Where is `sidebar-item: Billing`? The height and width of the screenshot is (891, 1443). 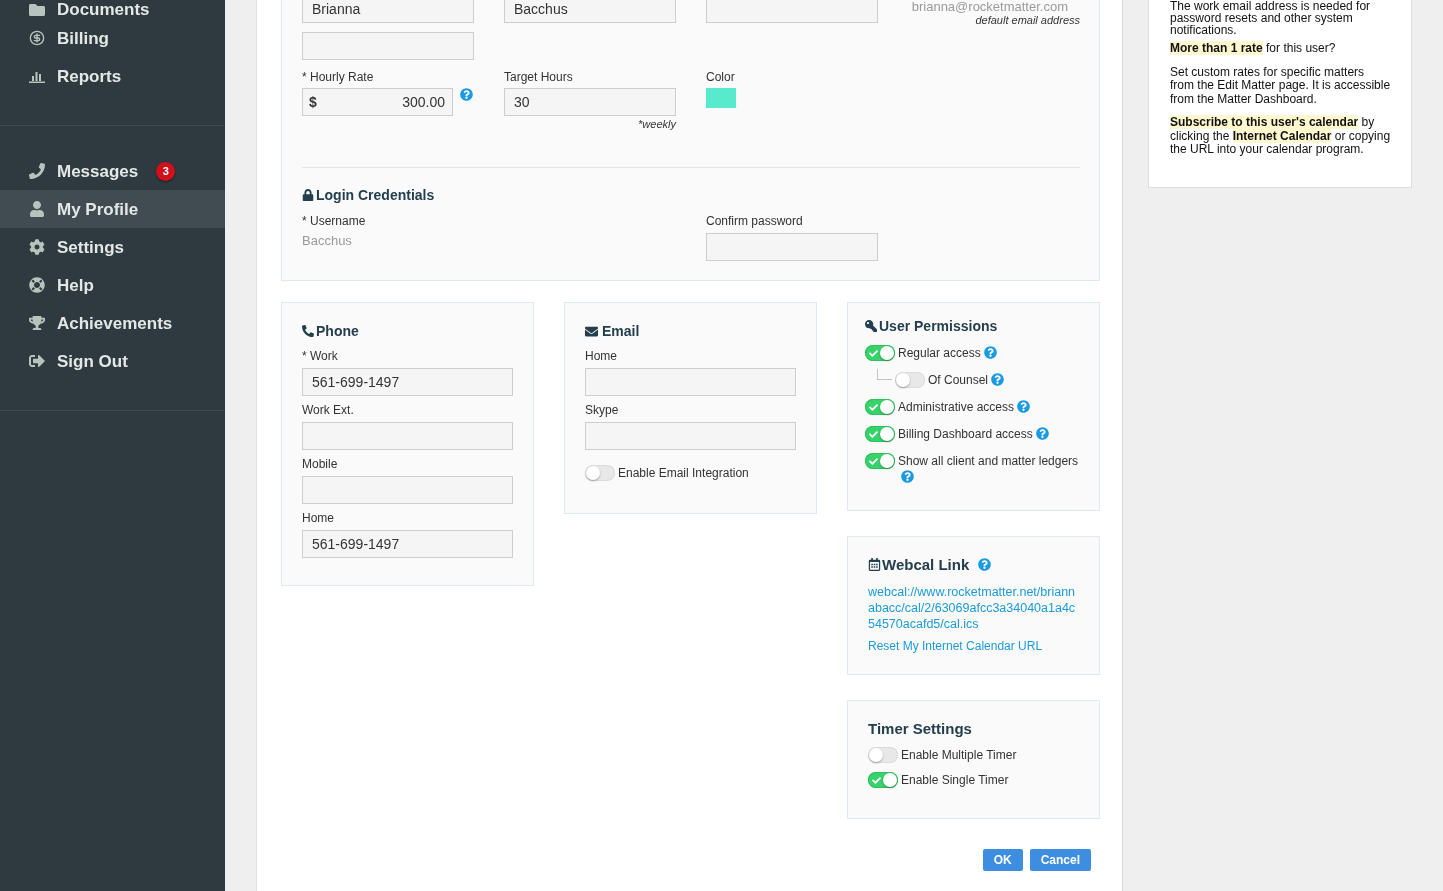
sidebar-item: Billing is located at coordinates (112, 38).